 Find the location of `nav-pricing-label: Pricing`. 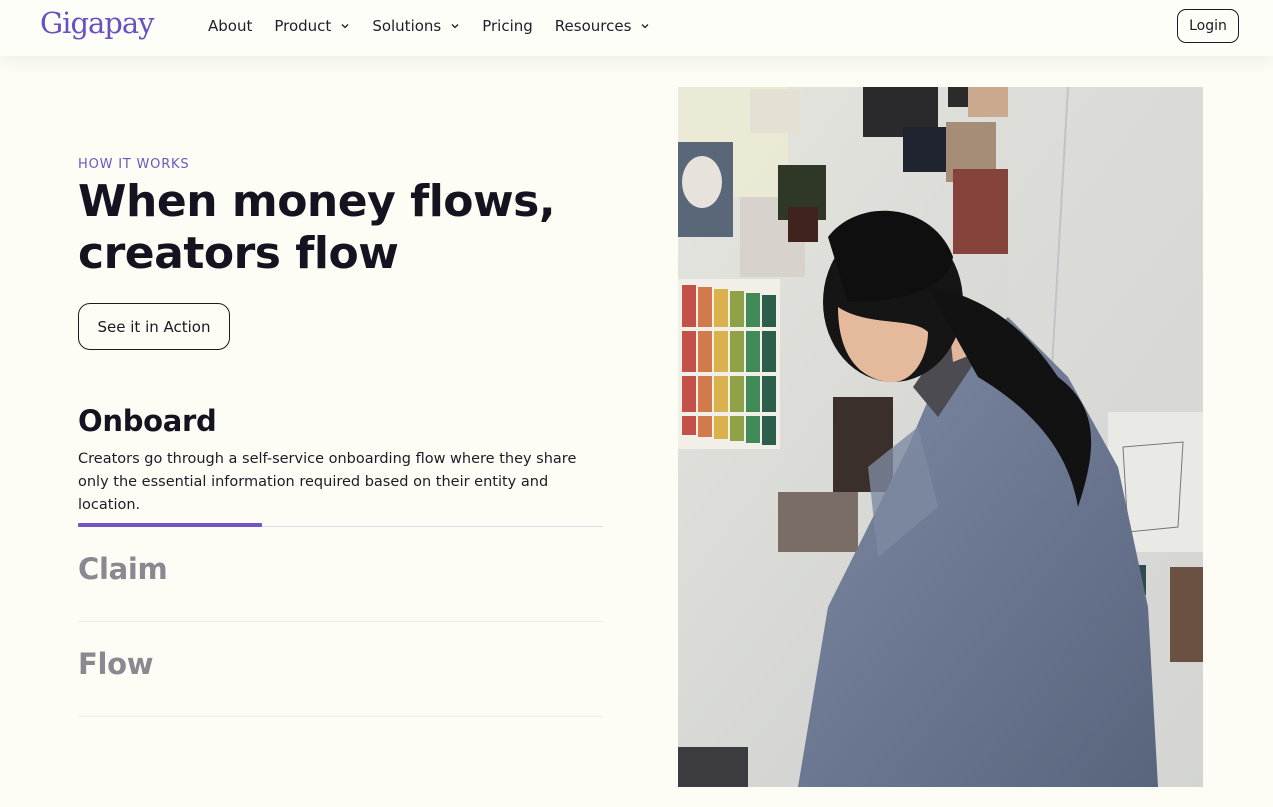

nav-pricing-label: Pricing is located at coordinates (507, 26).